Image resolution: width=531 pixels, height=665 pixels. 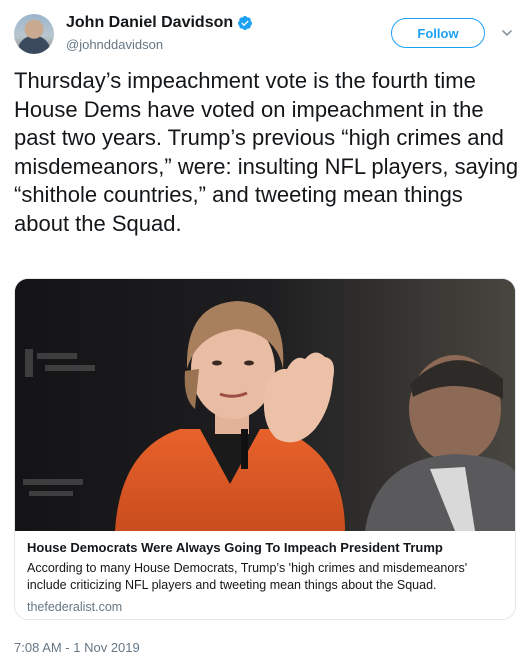 What do you see at coordinates (507, 33) in the screenshot?
I see `chevron-down-icon` at bounding box center [507, 33].